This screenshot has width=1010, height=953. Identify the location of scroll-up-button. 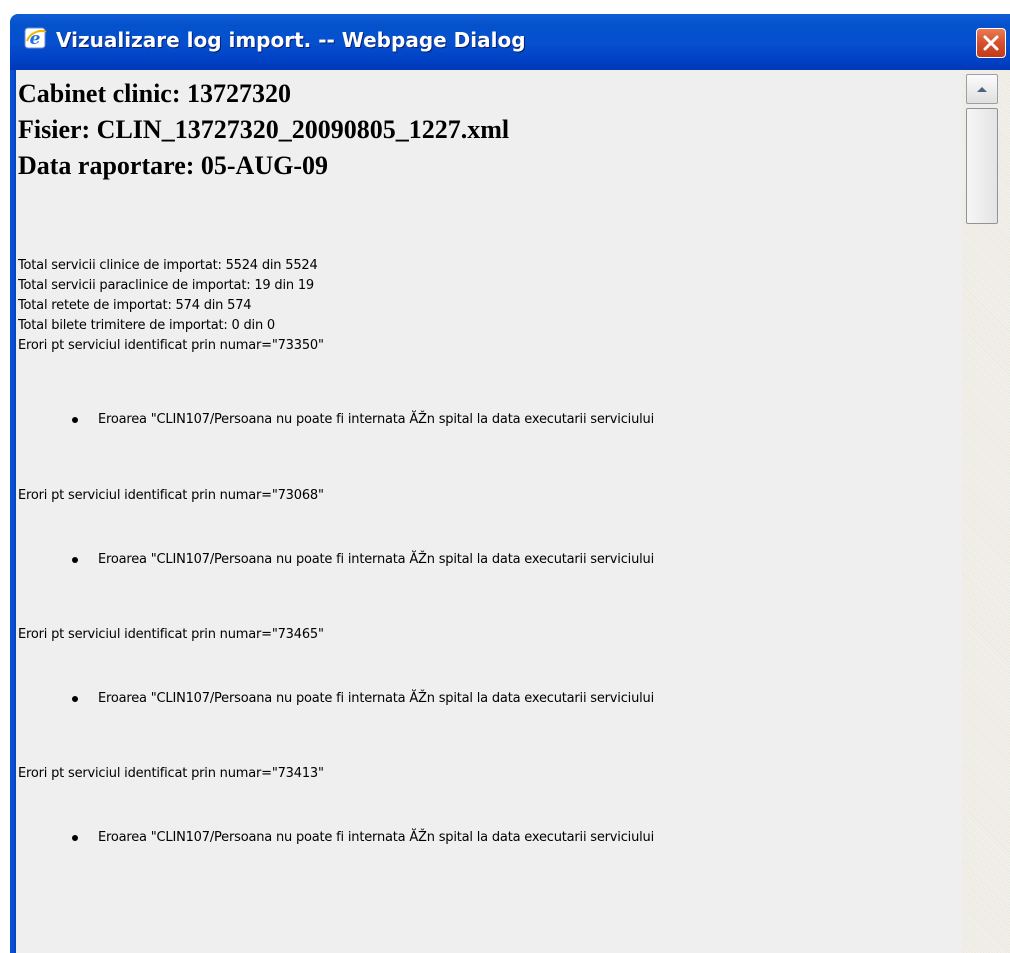
(982, 89).